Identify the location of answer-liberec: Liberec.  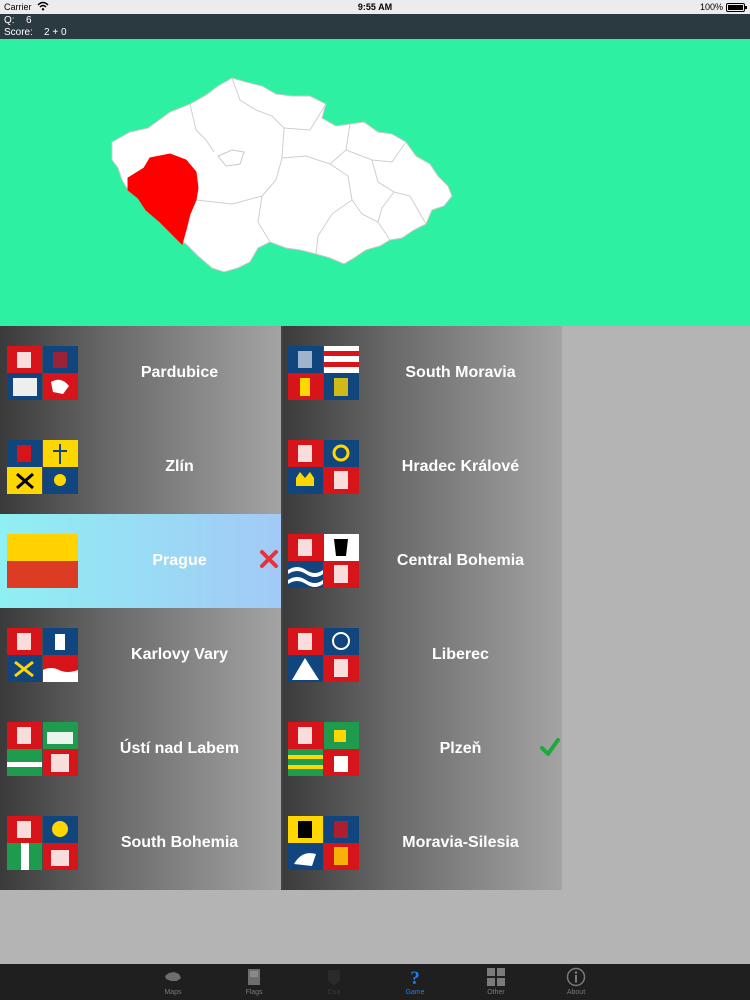
(421, 655).